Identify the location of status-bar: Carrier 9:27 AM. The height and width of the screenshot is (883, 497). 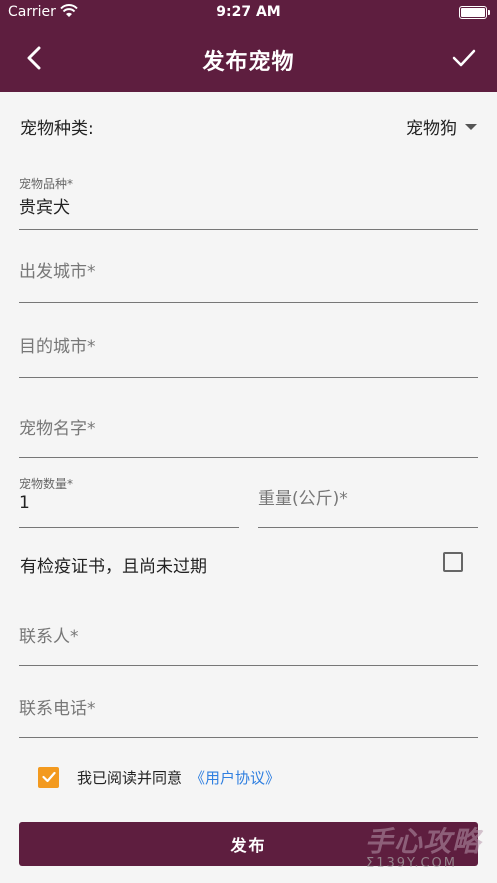
(248, 13).